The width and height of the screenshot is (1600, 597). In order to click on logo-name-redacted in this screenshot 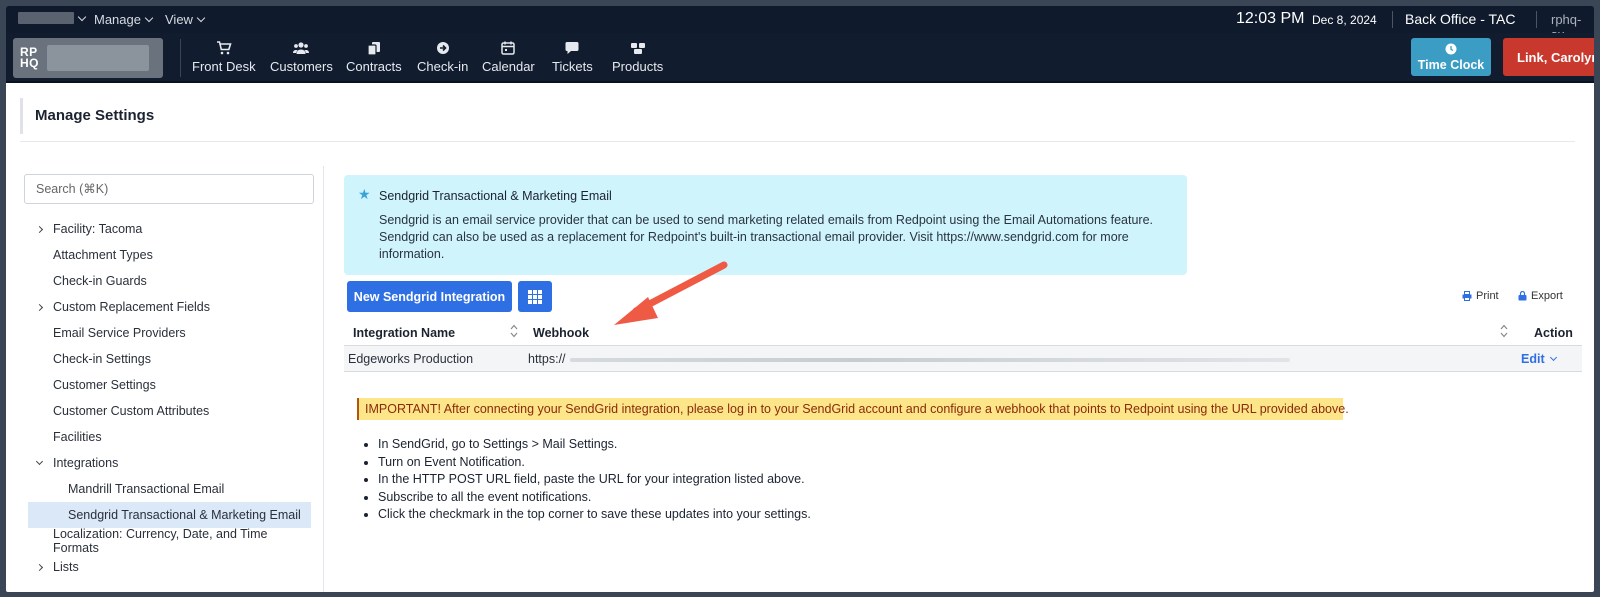, I will do `click(98, 58)`.